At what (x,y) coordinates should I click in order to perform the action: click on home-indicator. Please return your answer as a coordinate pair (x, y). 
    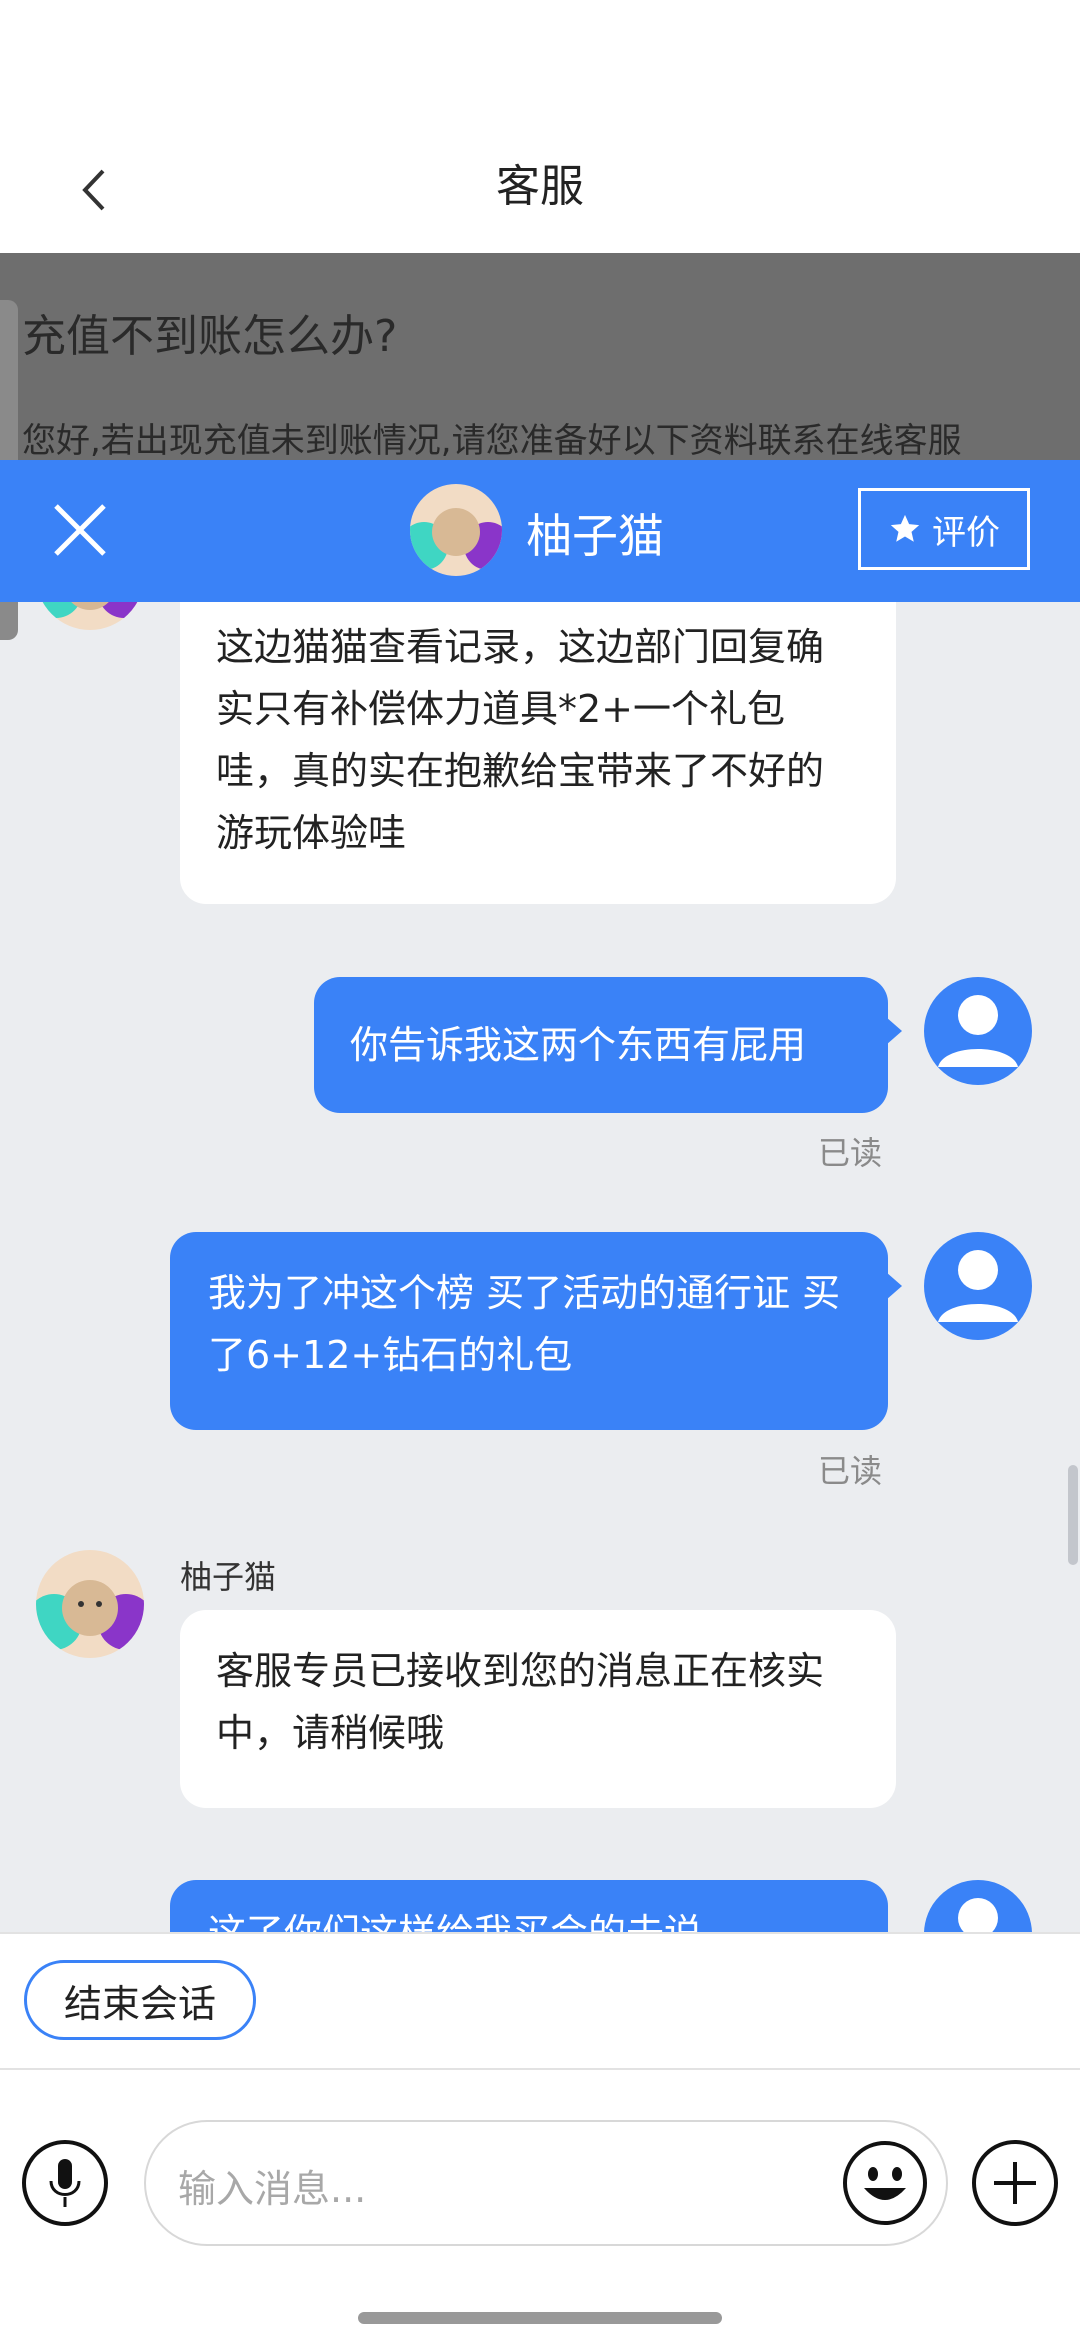
    Looking at the image, I should click on (540, 2318).